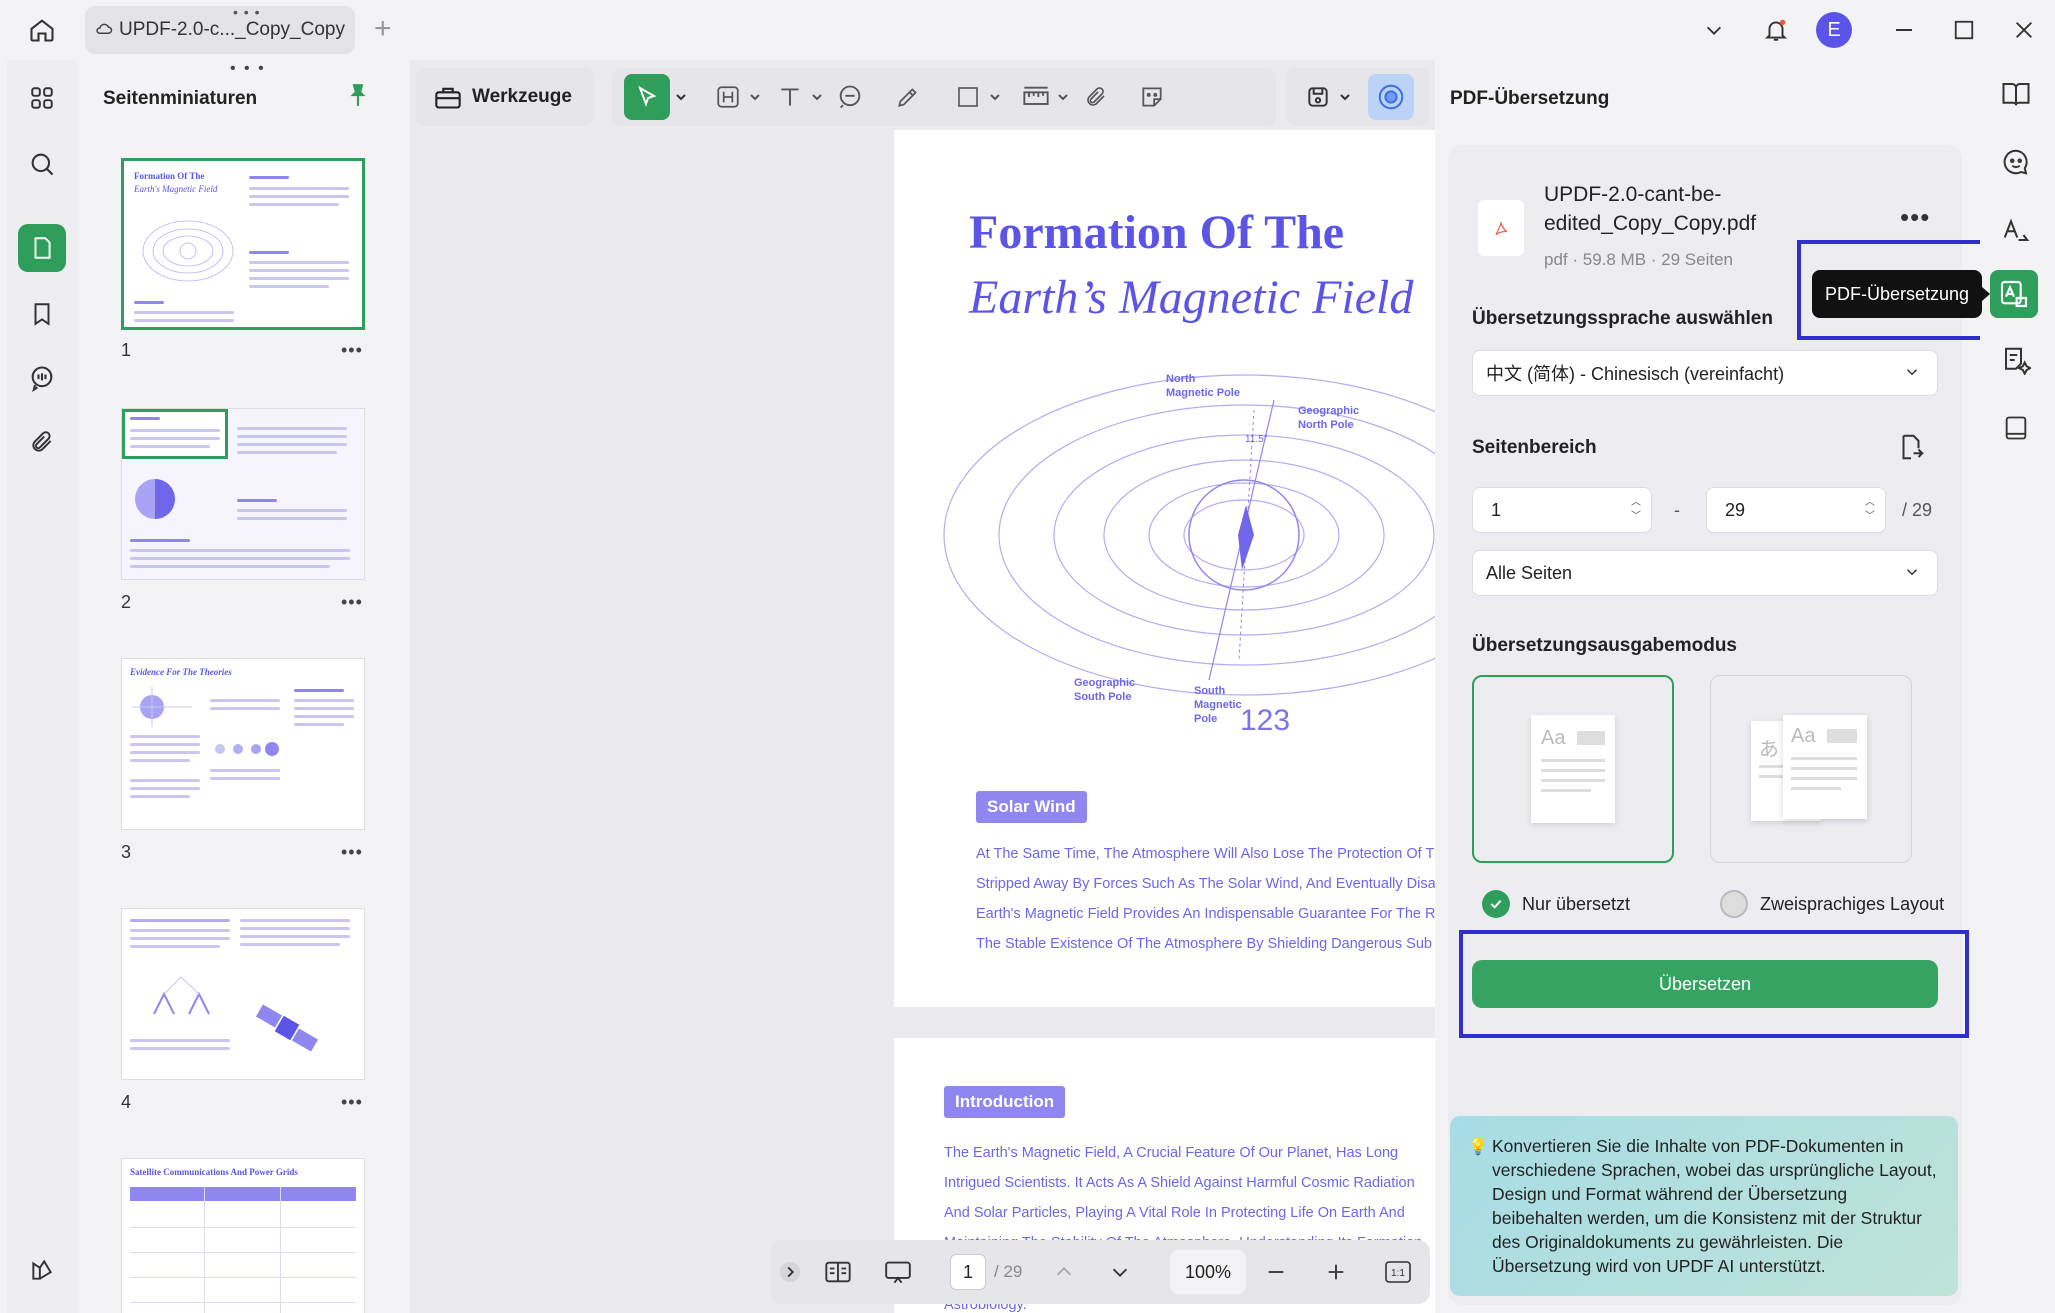  Describe the element at coordinates (1604, 645) in the screenshot. I see `output-mode-label: Übersetzungsausgabemodus` at that location.